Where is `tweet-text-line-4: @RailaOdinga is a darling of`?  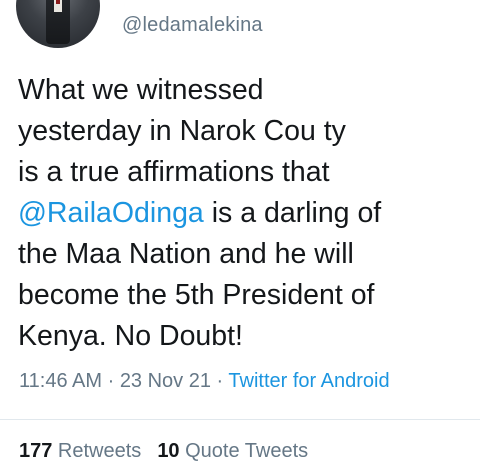
tweet-text-line-4: @RailaOdinga is a darling of is located at coordinates (243, 213).